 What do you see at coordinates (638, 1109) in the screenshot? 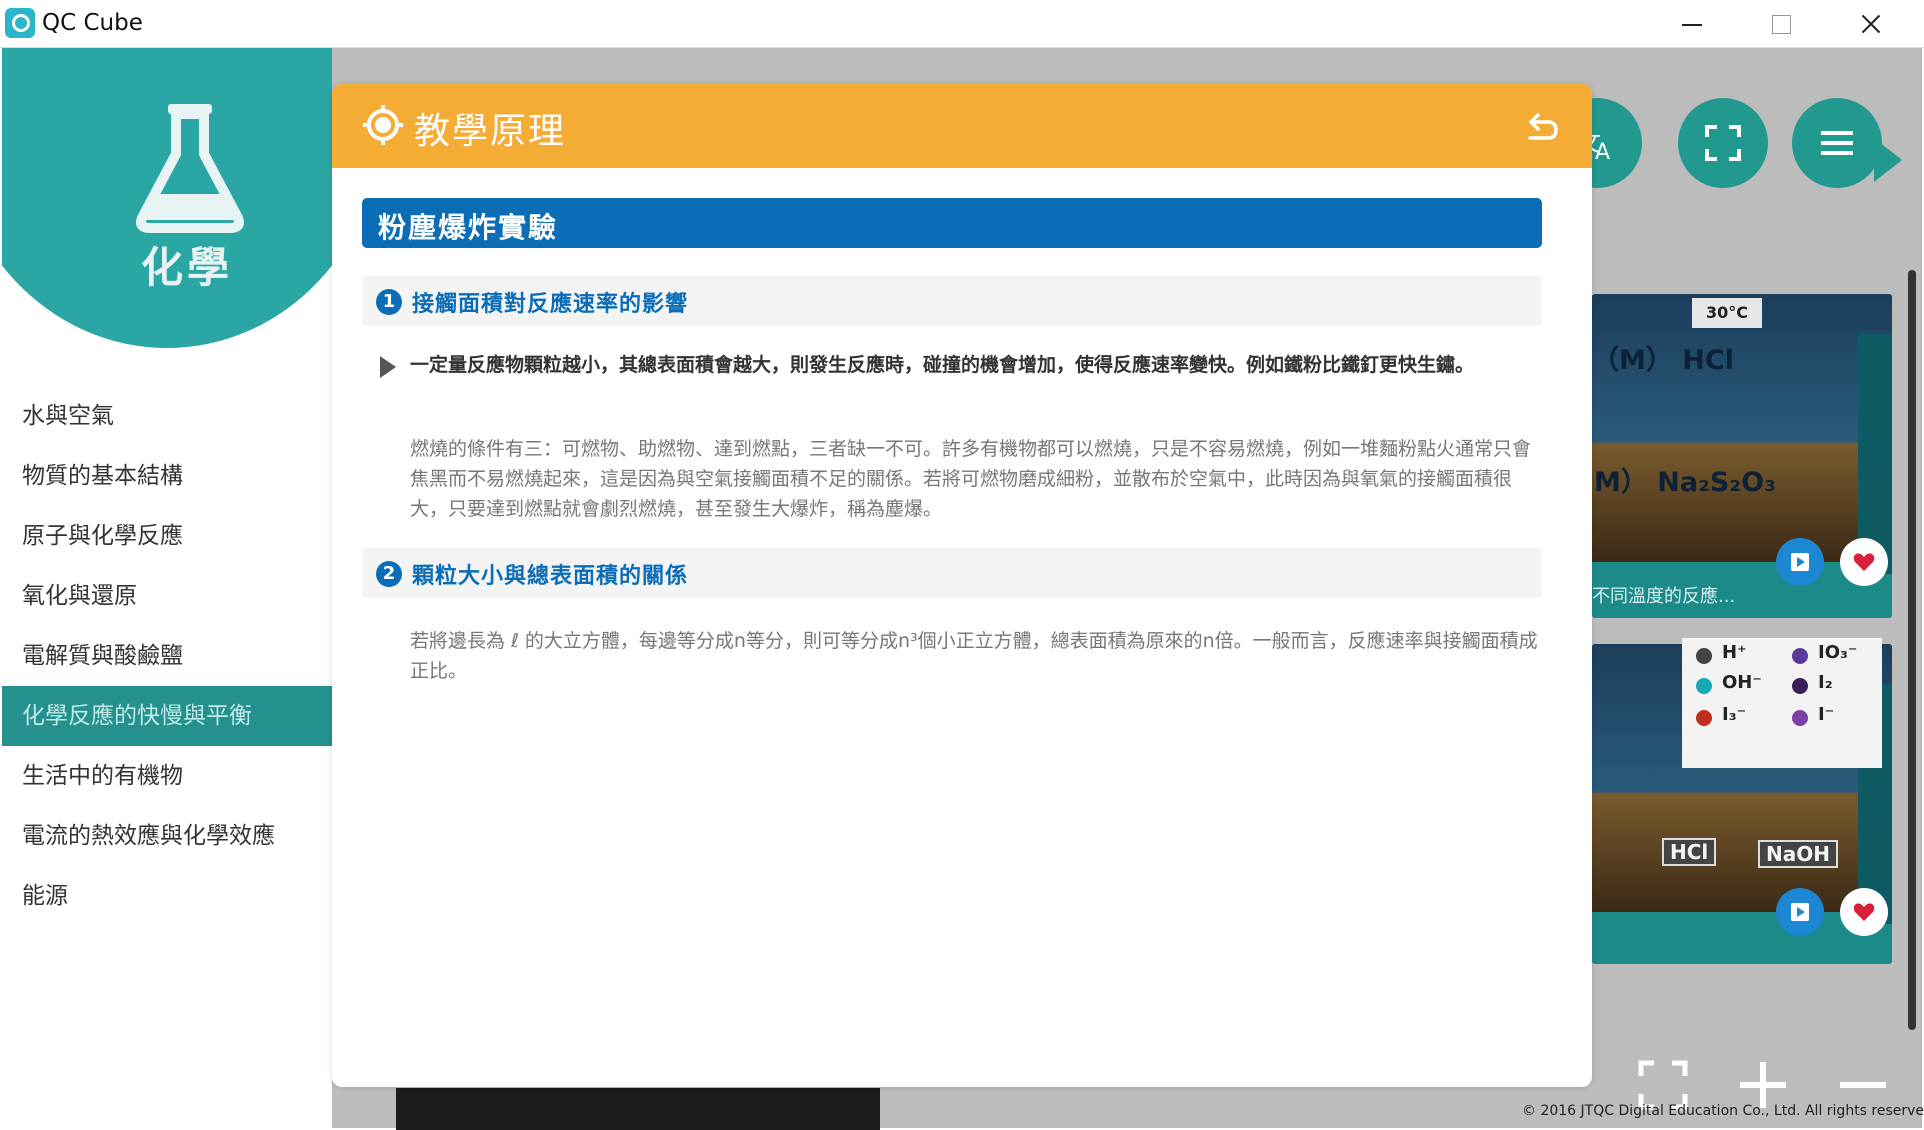
I see `thumbnail-strip` at bounding box center [638, 1109].